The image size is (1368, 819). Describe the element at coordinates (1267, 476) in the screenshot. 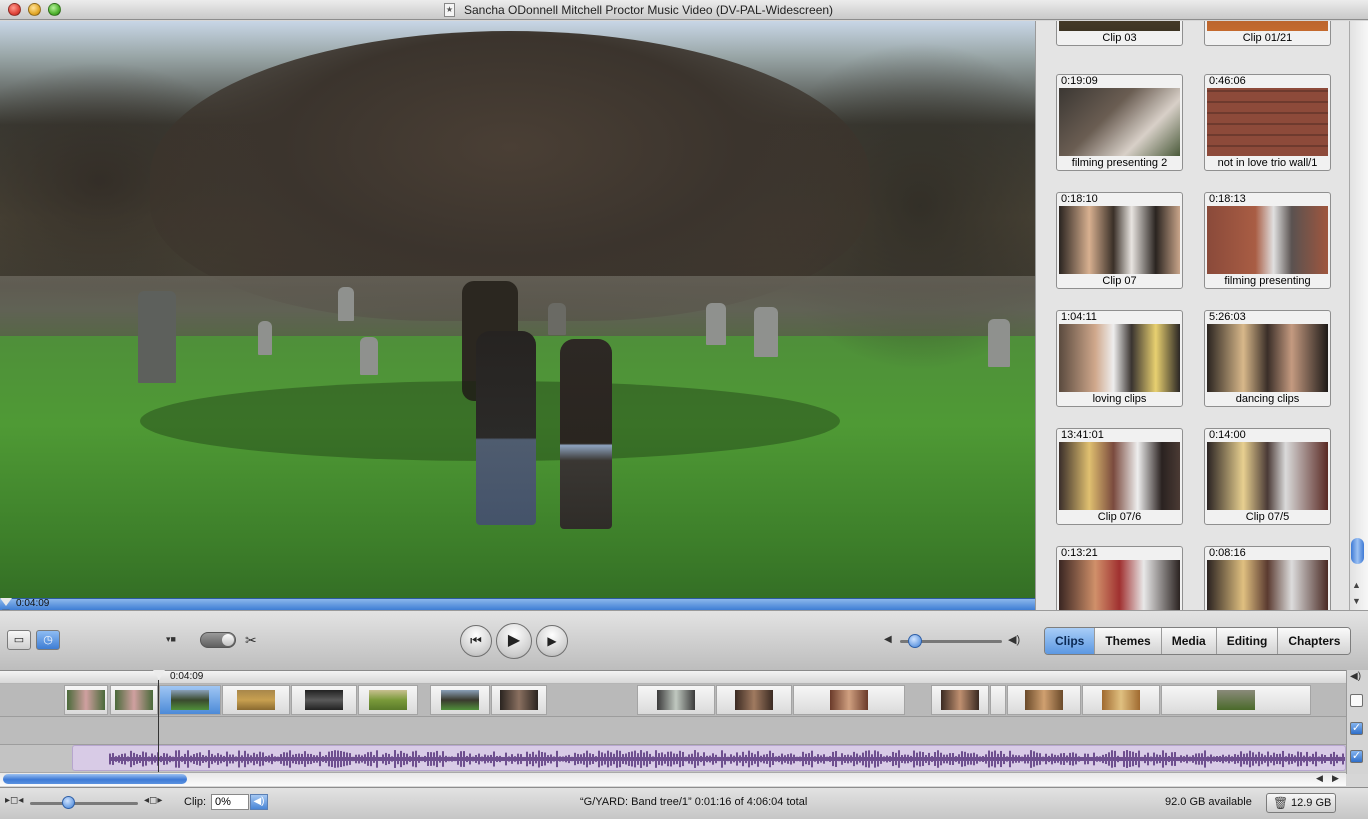

I see `clip-item: 0:14:00 Clip 07/5` at that location.